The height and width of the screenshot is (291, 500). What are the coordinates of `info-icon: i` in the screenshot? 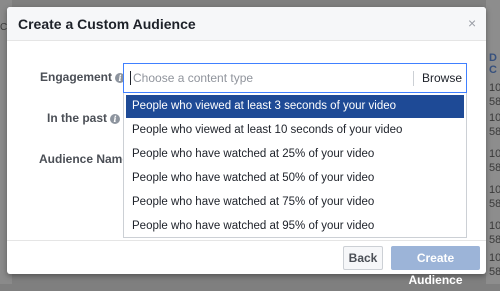 It's located at (115, 119).